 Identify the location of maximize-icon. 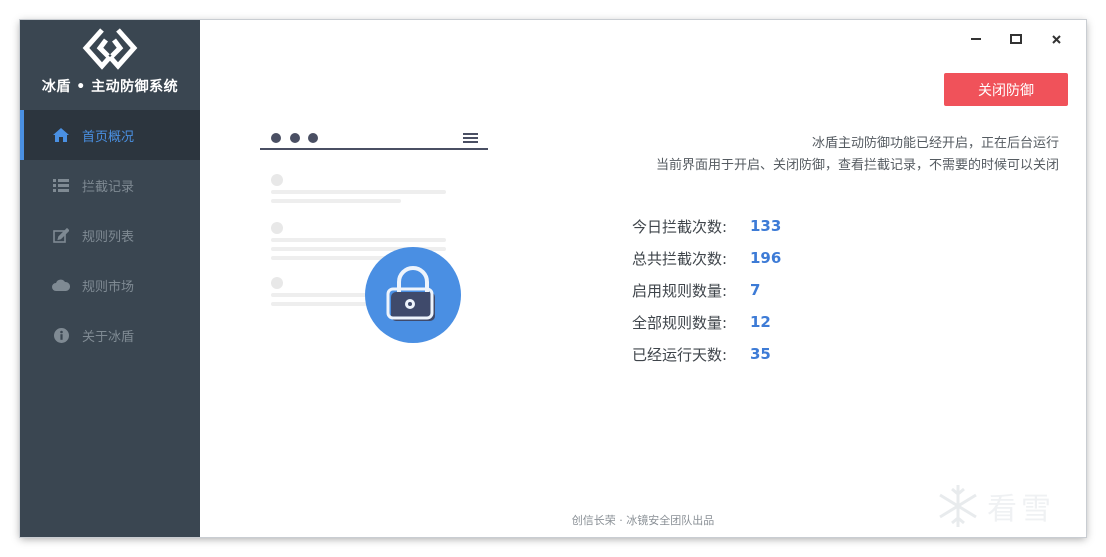
(1016, 39).